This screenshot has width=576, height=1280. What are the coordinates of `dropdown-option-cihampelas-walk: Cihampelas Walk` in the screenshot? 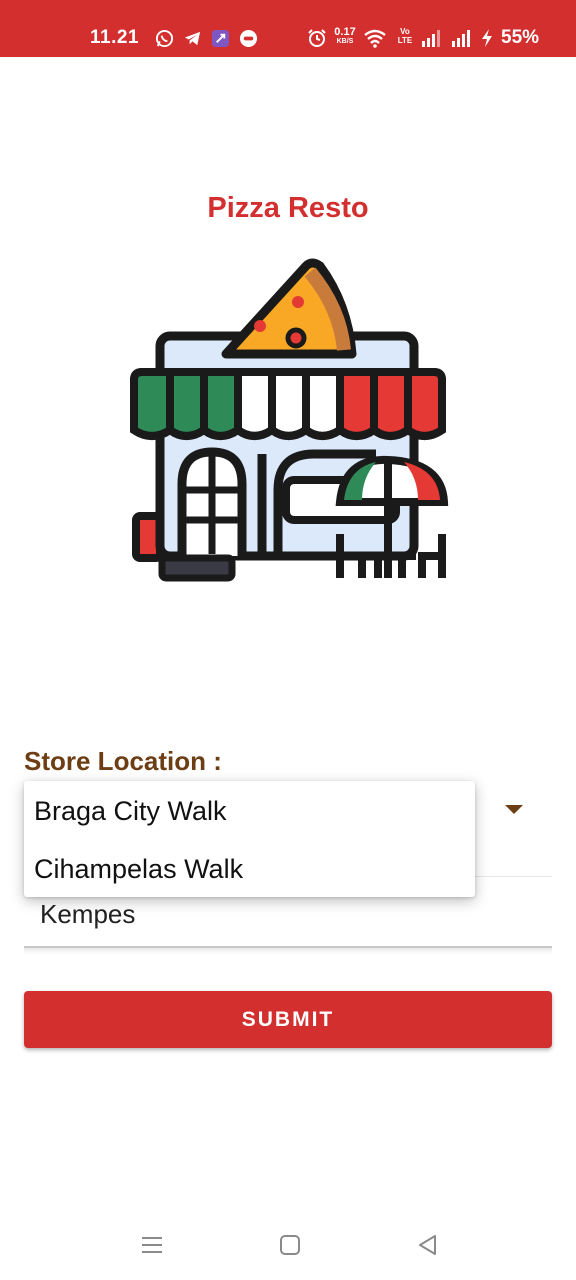 It's located at (138, 869).